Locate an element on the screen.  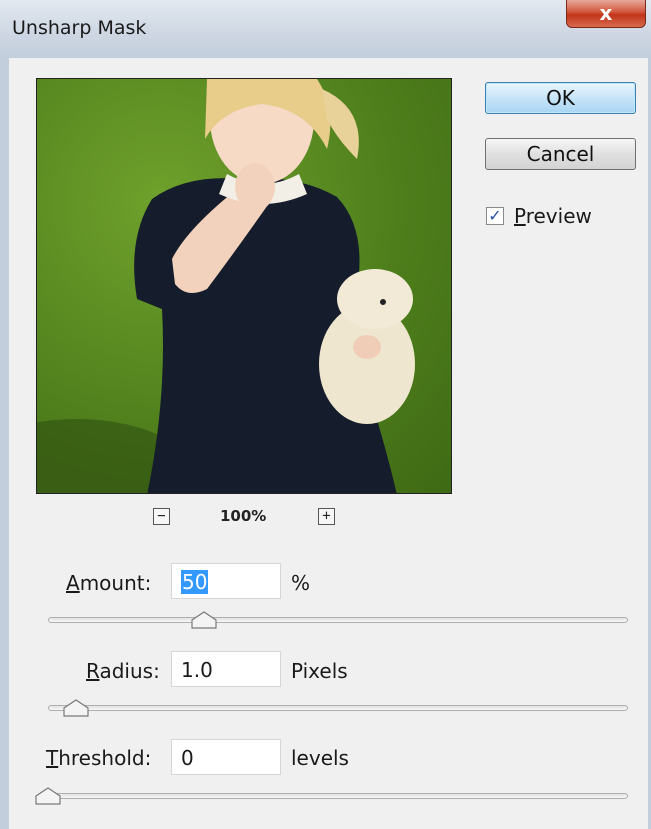
window-frame-left is located at coordinates (4, 443).